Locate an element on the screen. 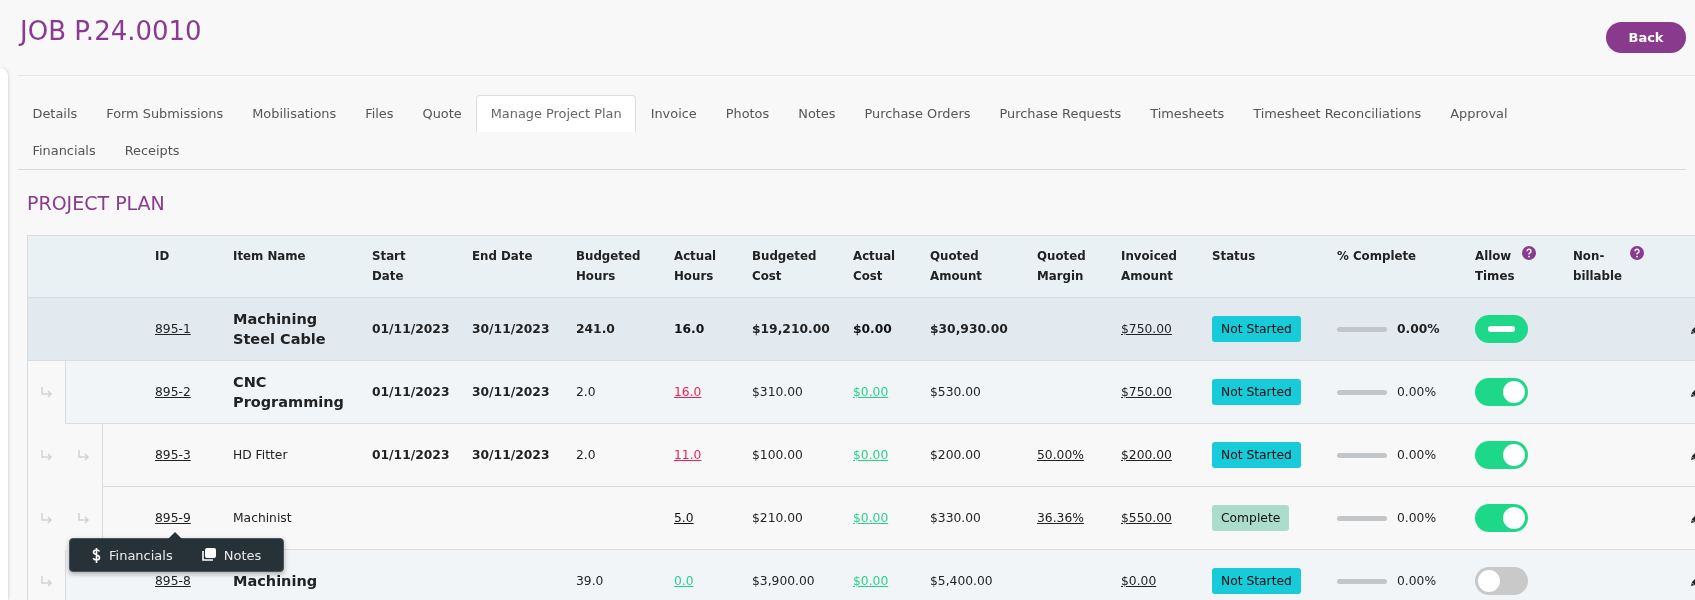 This screenshot has height=600, width=1695. table-cell: $200.00 is located at coordinates (955, 455).